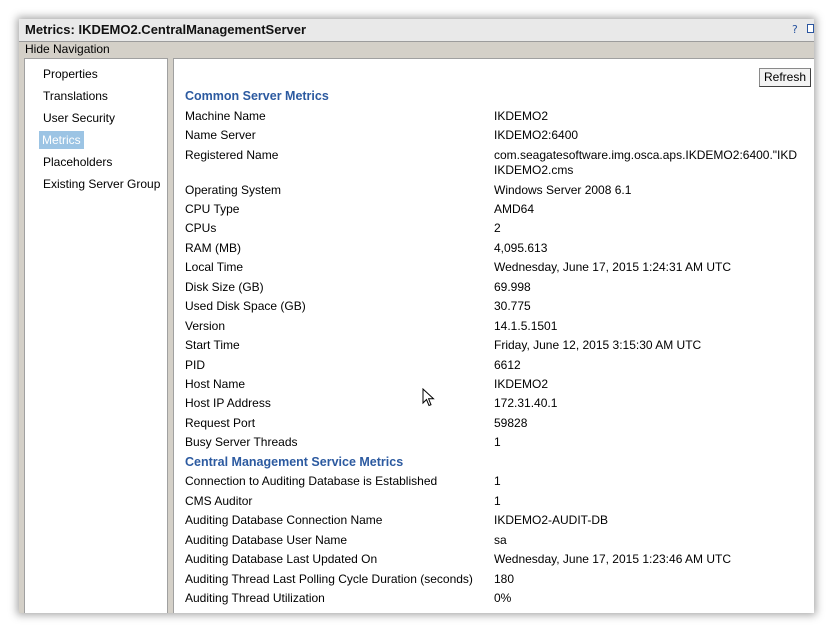  What do you see at coordinates (511, 423) in the screenshot?
I see `metric-value: 59828` at bounding box center [511, 423].